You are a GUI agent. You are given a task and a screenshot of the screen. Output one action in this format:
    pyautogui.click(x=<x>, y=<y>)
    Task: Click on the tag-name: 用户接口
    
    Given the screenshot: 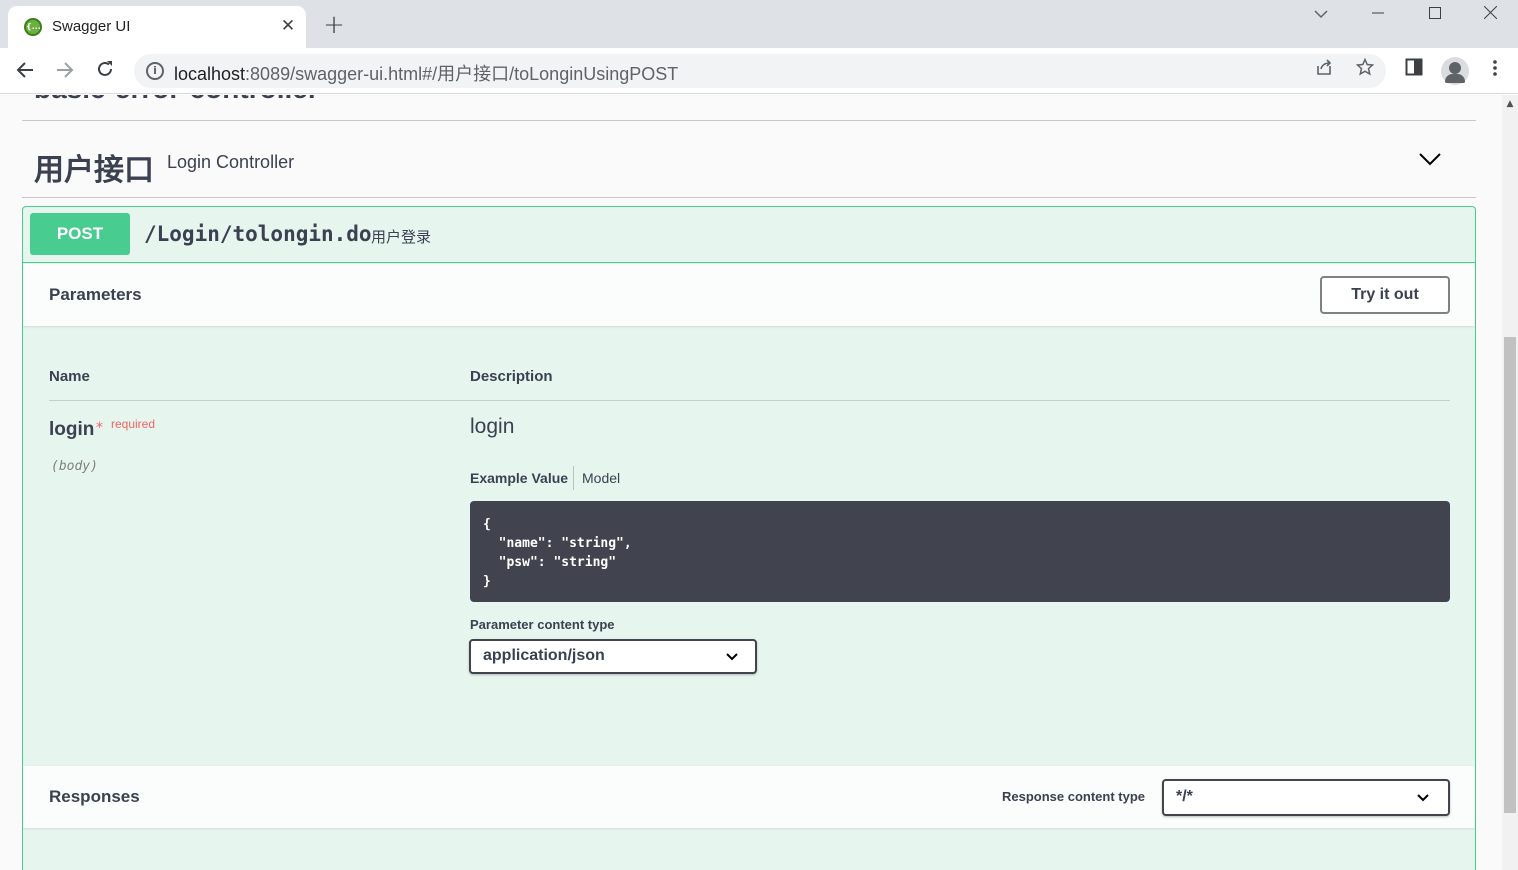 What is the action you would take?
    pyautogui.click(x=94, y=170)
    